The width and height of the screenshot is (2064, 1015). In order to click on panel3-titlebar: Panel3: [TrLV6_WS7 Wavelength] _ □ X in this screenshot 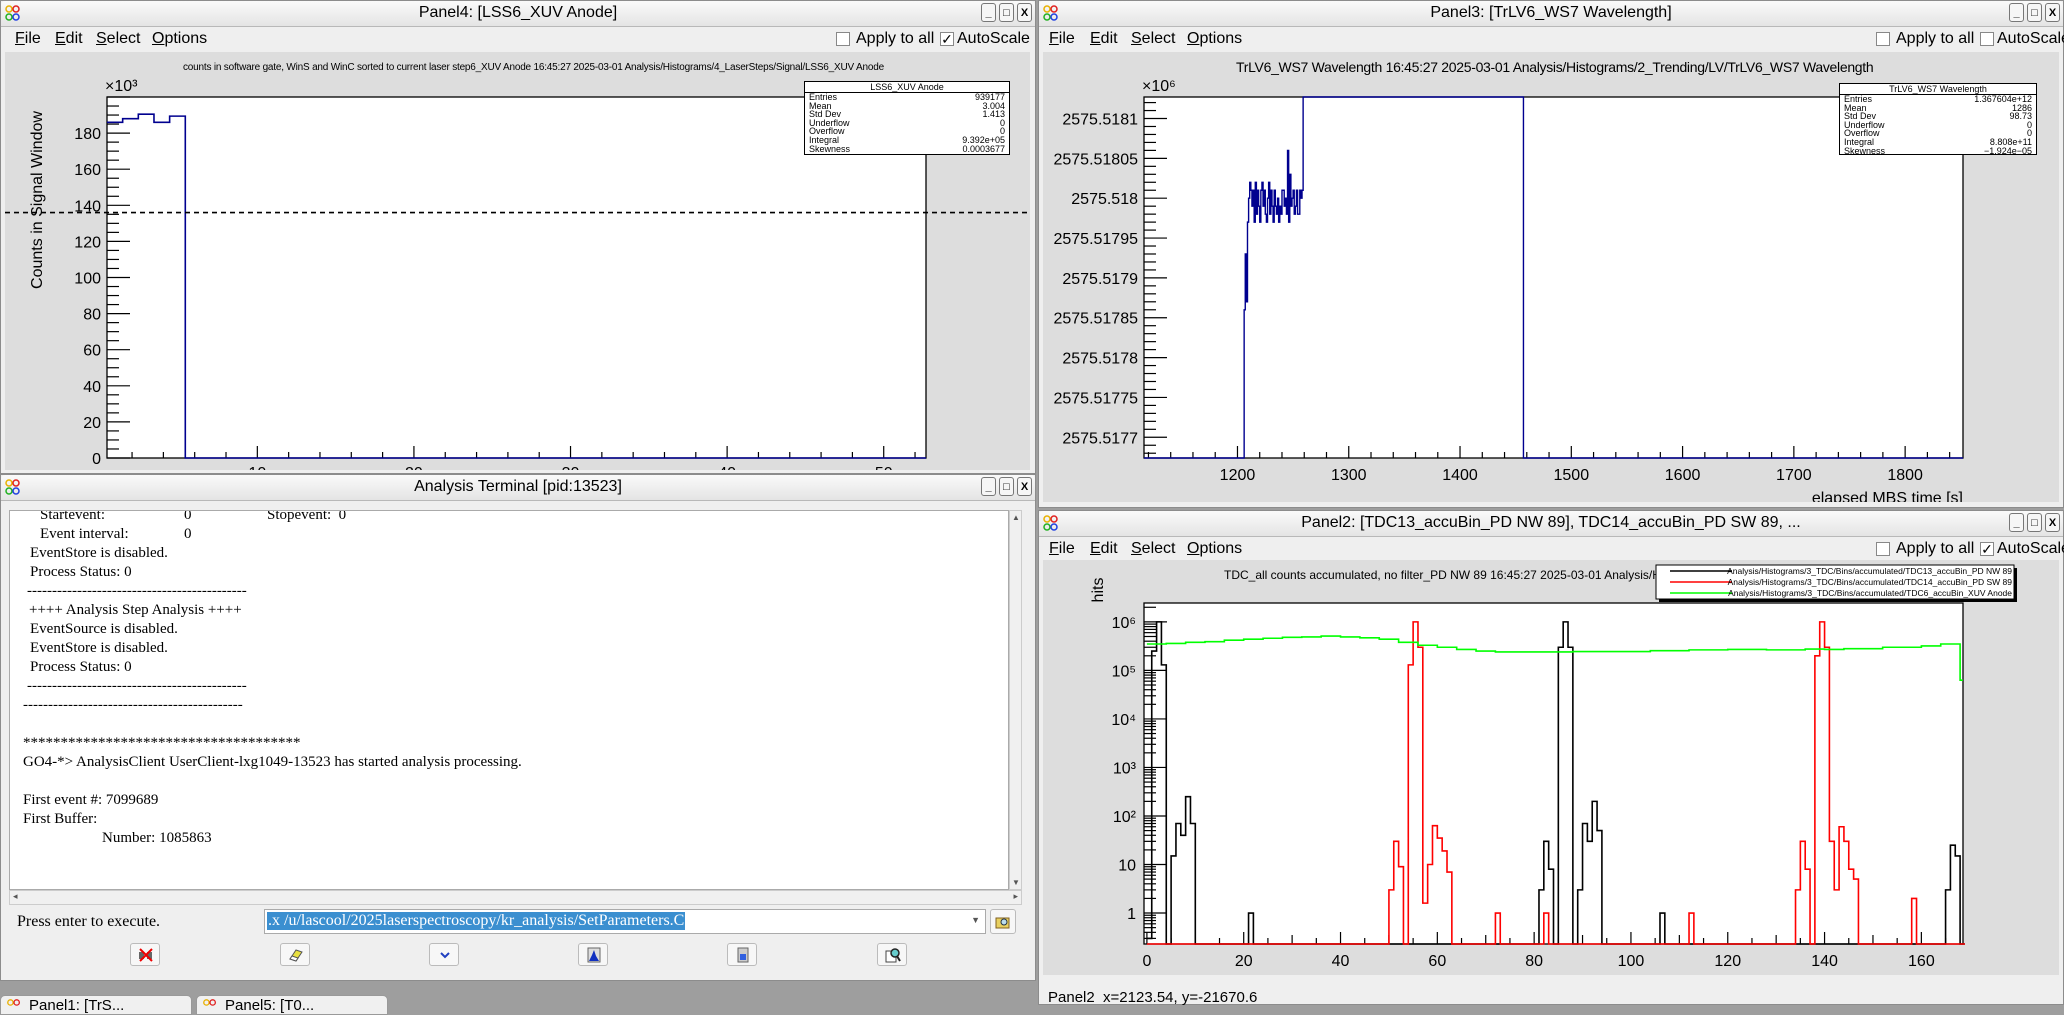, I will do `click(1551, 14)`.